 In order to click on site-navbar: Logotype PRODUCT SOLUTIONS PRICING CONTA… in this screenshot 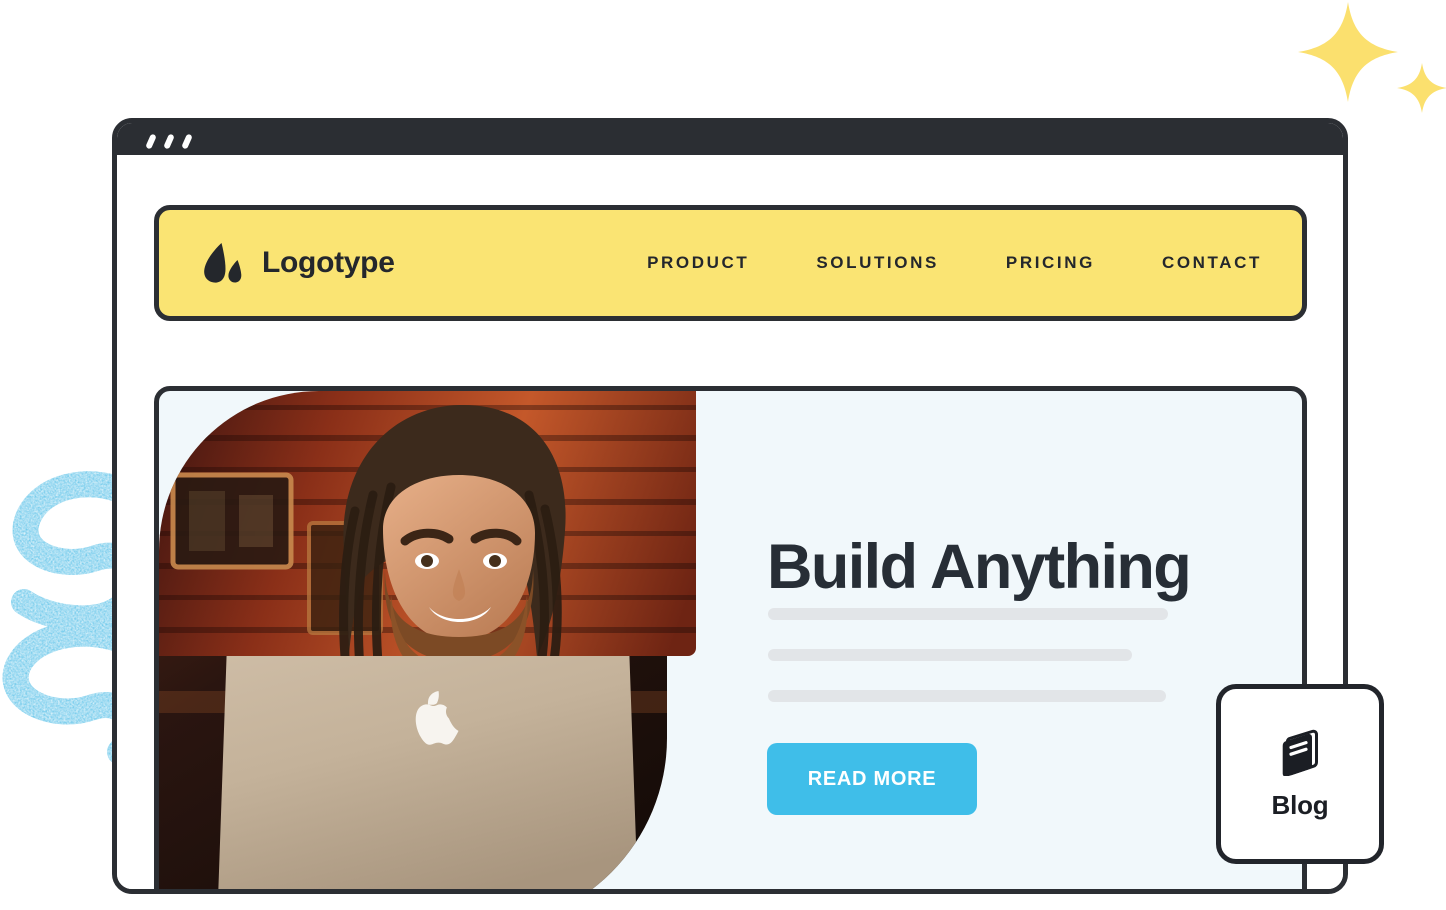, I will do `click(730, 263)`.